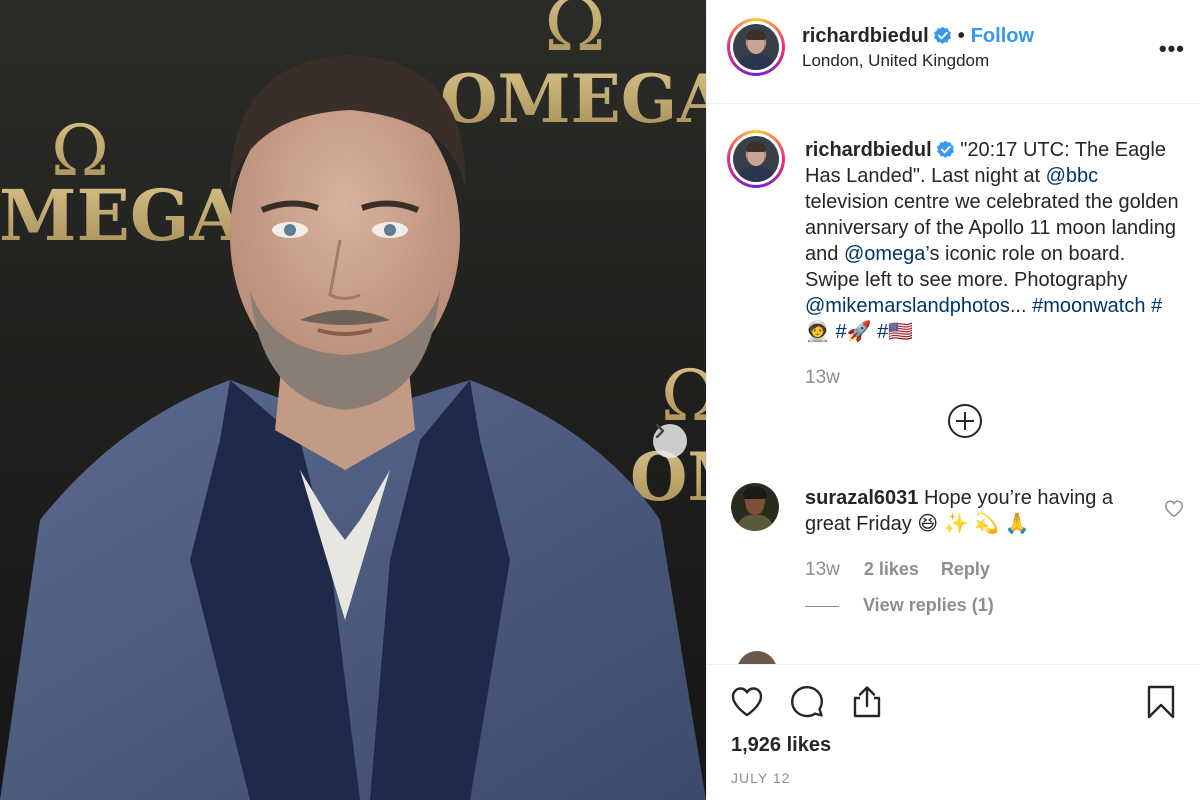 This screenshot has height=800, width=1200. Describe the element at coordinates (573, 99) in the screenshot. I see `backdrop-omega-wordmark-1: OMEGA` at that location.